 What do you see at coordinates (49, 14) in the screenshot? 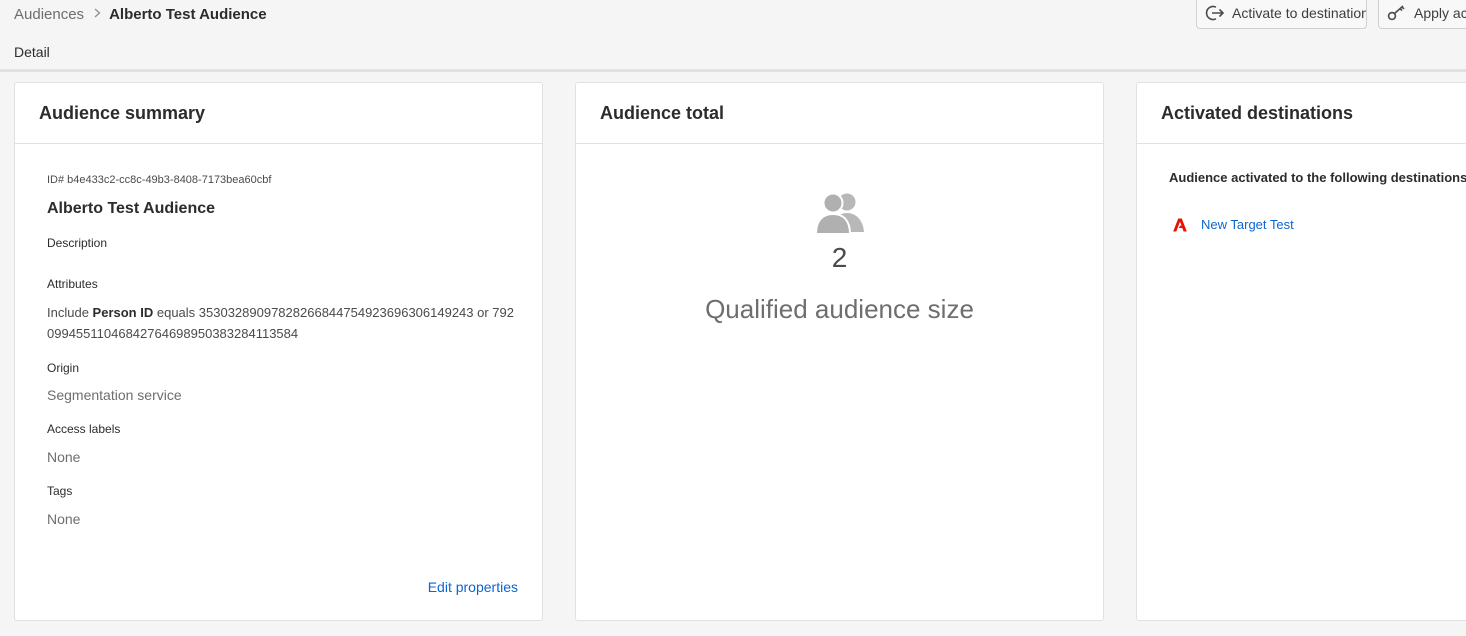
I see `breadcrumb-audiences-link: Audiences` at bounding box center [49, 14].